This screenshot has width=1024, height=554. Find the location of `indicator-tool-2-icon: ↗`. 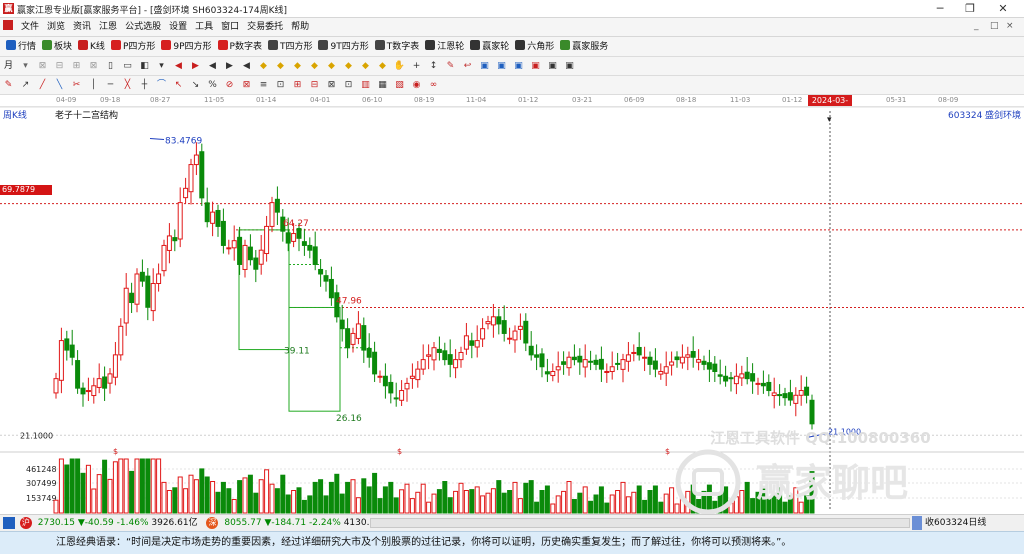

indicator-tool-2-icon: ↗ is located at coordinates (25, 85).